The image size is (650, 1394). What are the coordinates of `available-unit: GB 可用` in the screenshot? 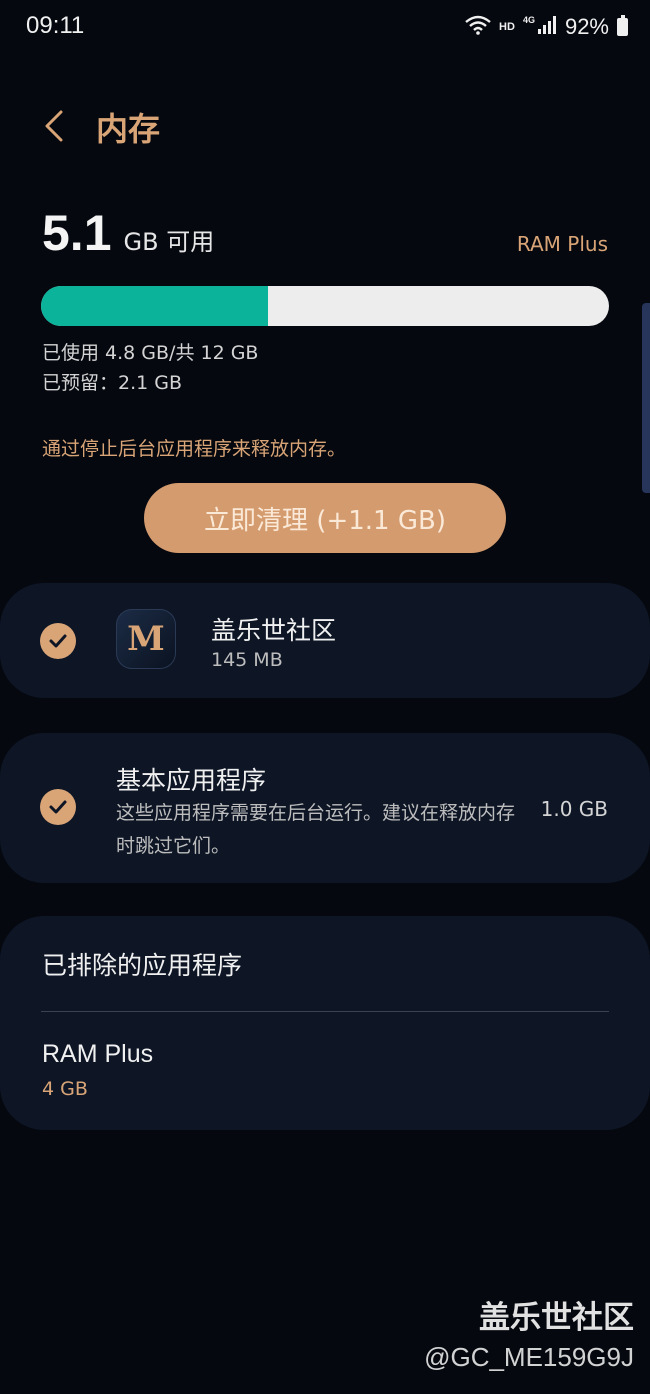 It's located at (169, 242).